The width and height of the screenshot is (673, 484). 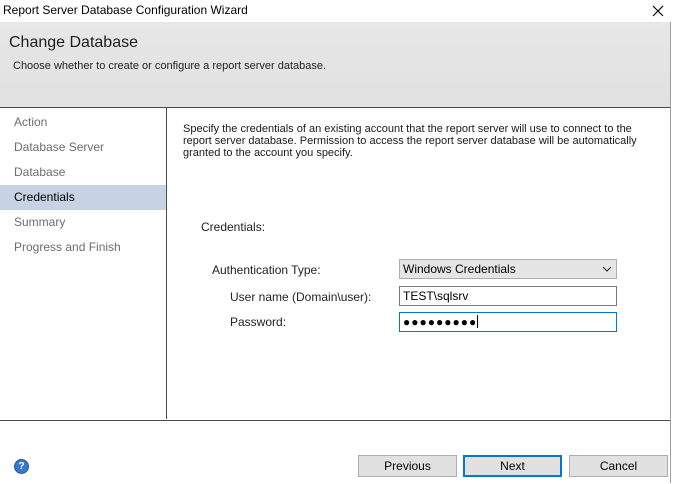 I want to click on text-caret, so click(x=478, y=321).